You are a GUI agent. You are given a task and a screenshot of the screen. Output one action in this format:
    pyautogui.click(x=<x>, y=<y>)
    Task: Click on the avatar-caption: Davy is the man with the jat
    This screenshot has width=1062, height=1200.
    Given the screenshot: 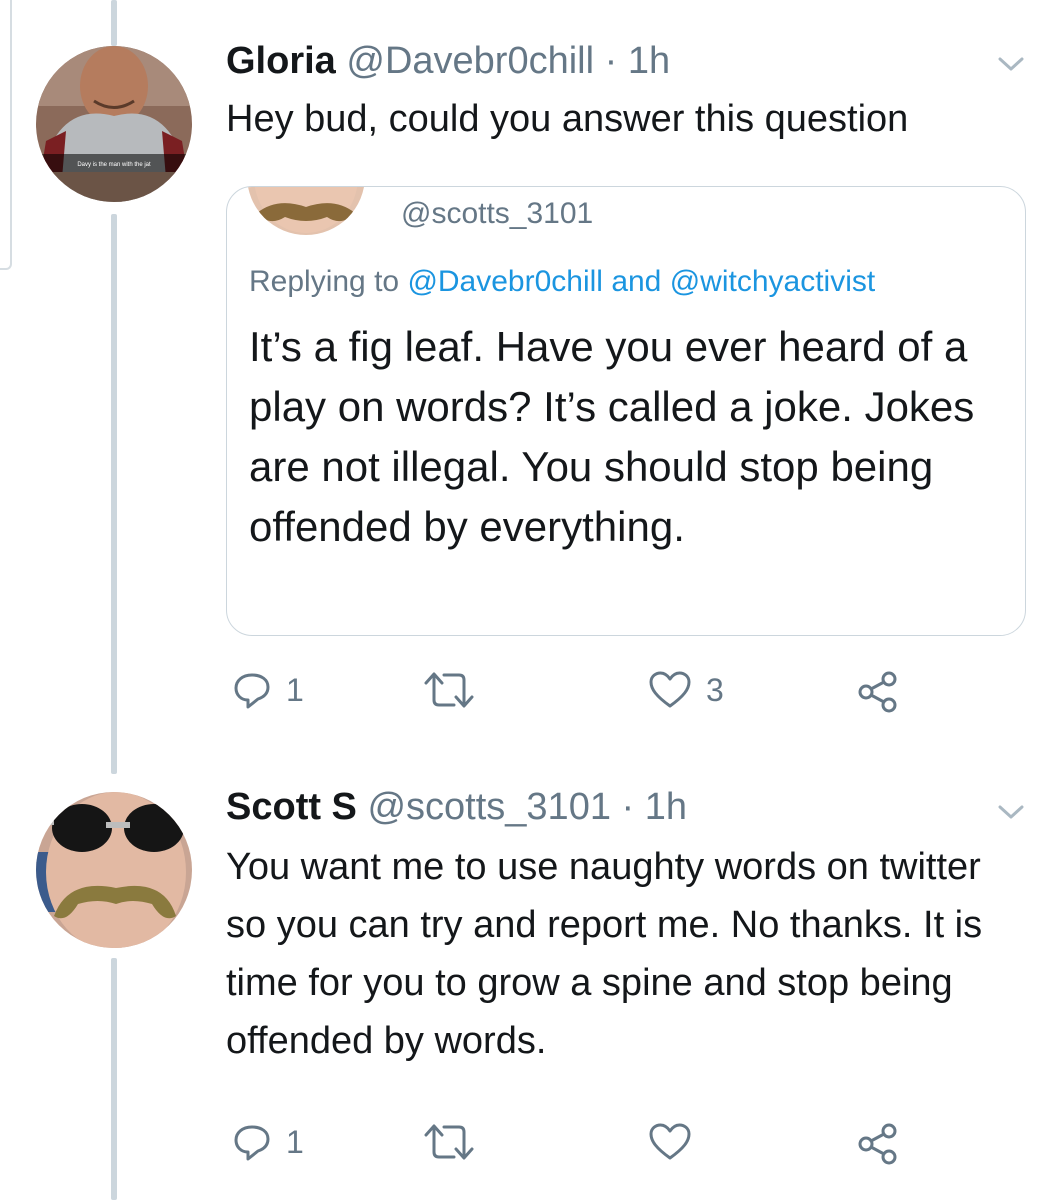 What is the action you would take?
    pyautogui.click(x=114, y=165)
    